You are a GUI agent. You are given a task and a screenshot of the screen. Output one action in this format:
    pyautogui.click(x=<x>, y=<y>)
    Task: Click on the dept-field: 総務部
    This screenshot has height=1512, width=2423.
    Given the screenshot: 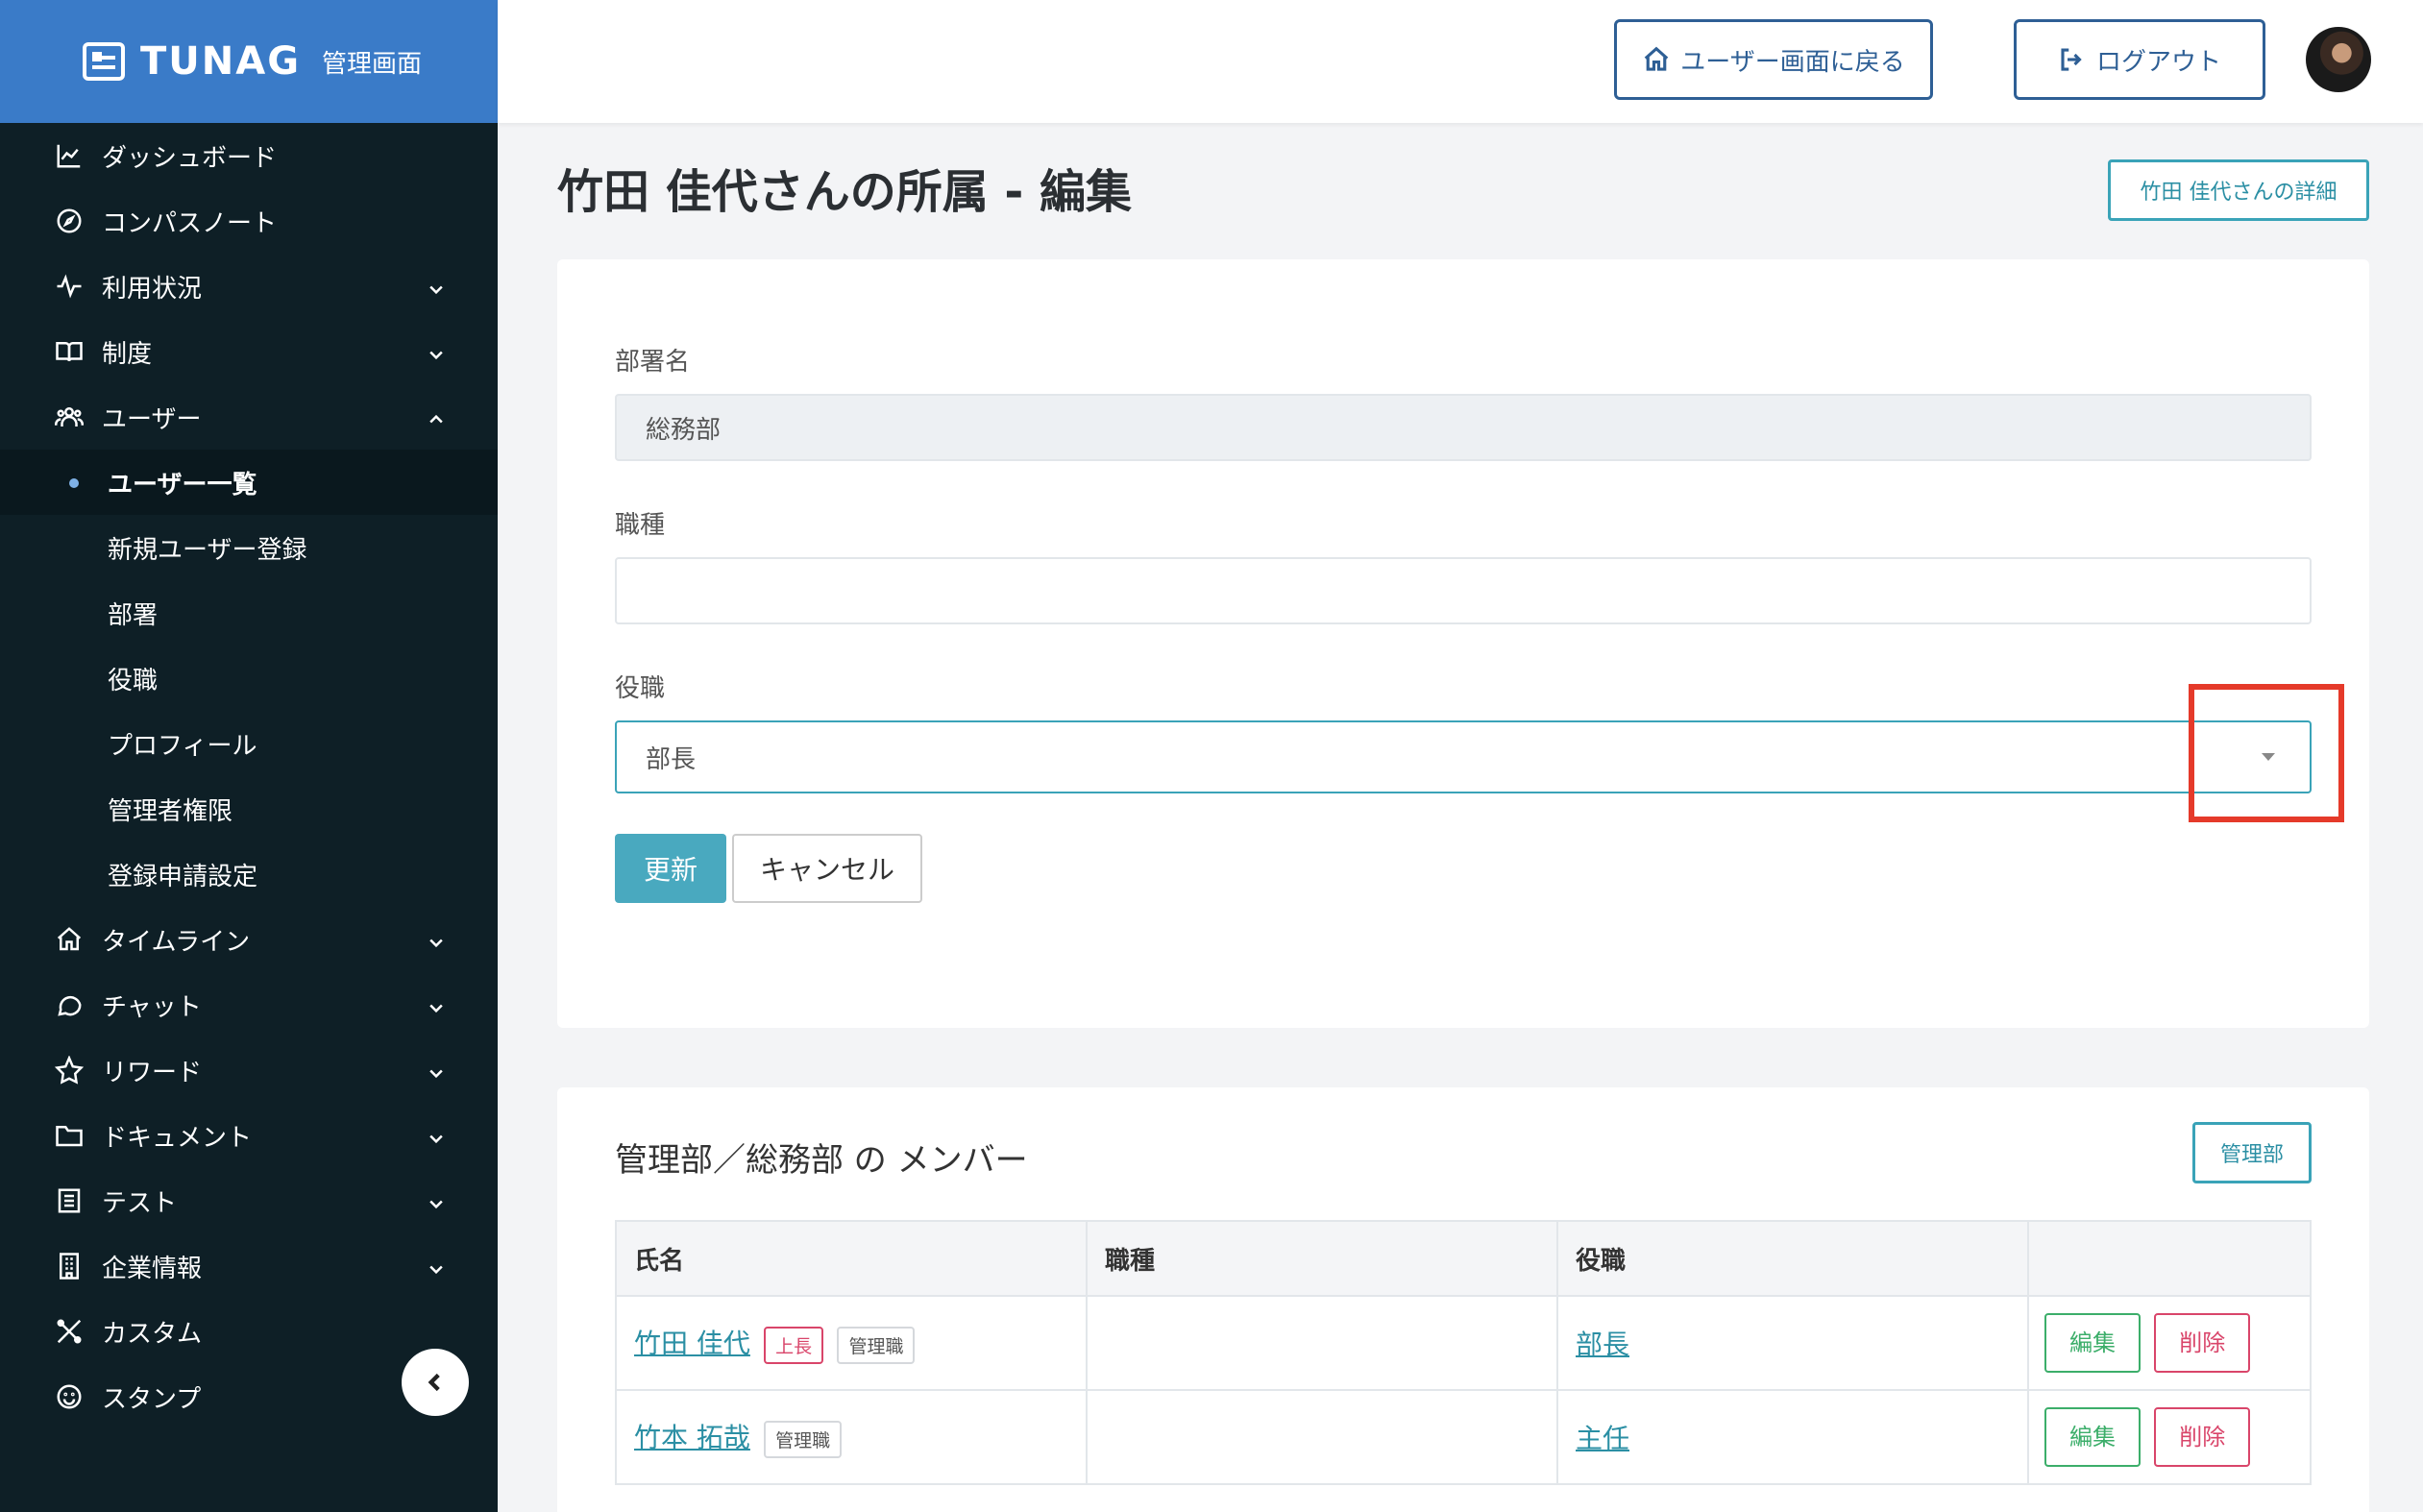 What is the action you would take?
    pyautogui.click(x=1463, y=427)
    